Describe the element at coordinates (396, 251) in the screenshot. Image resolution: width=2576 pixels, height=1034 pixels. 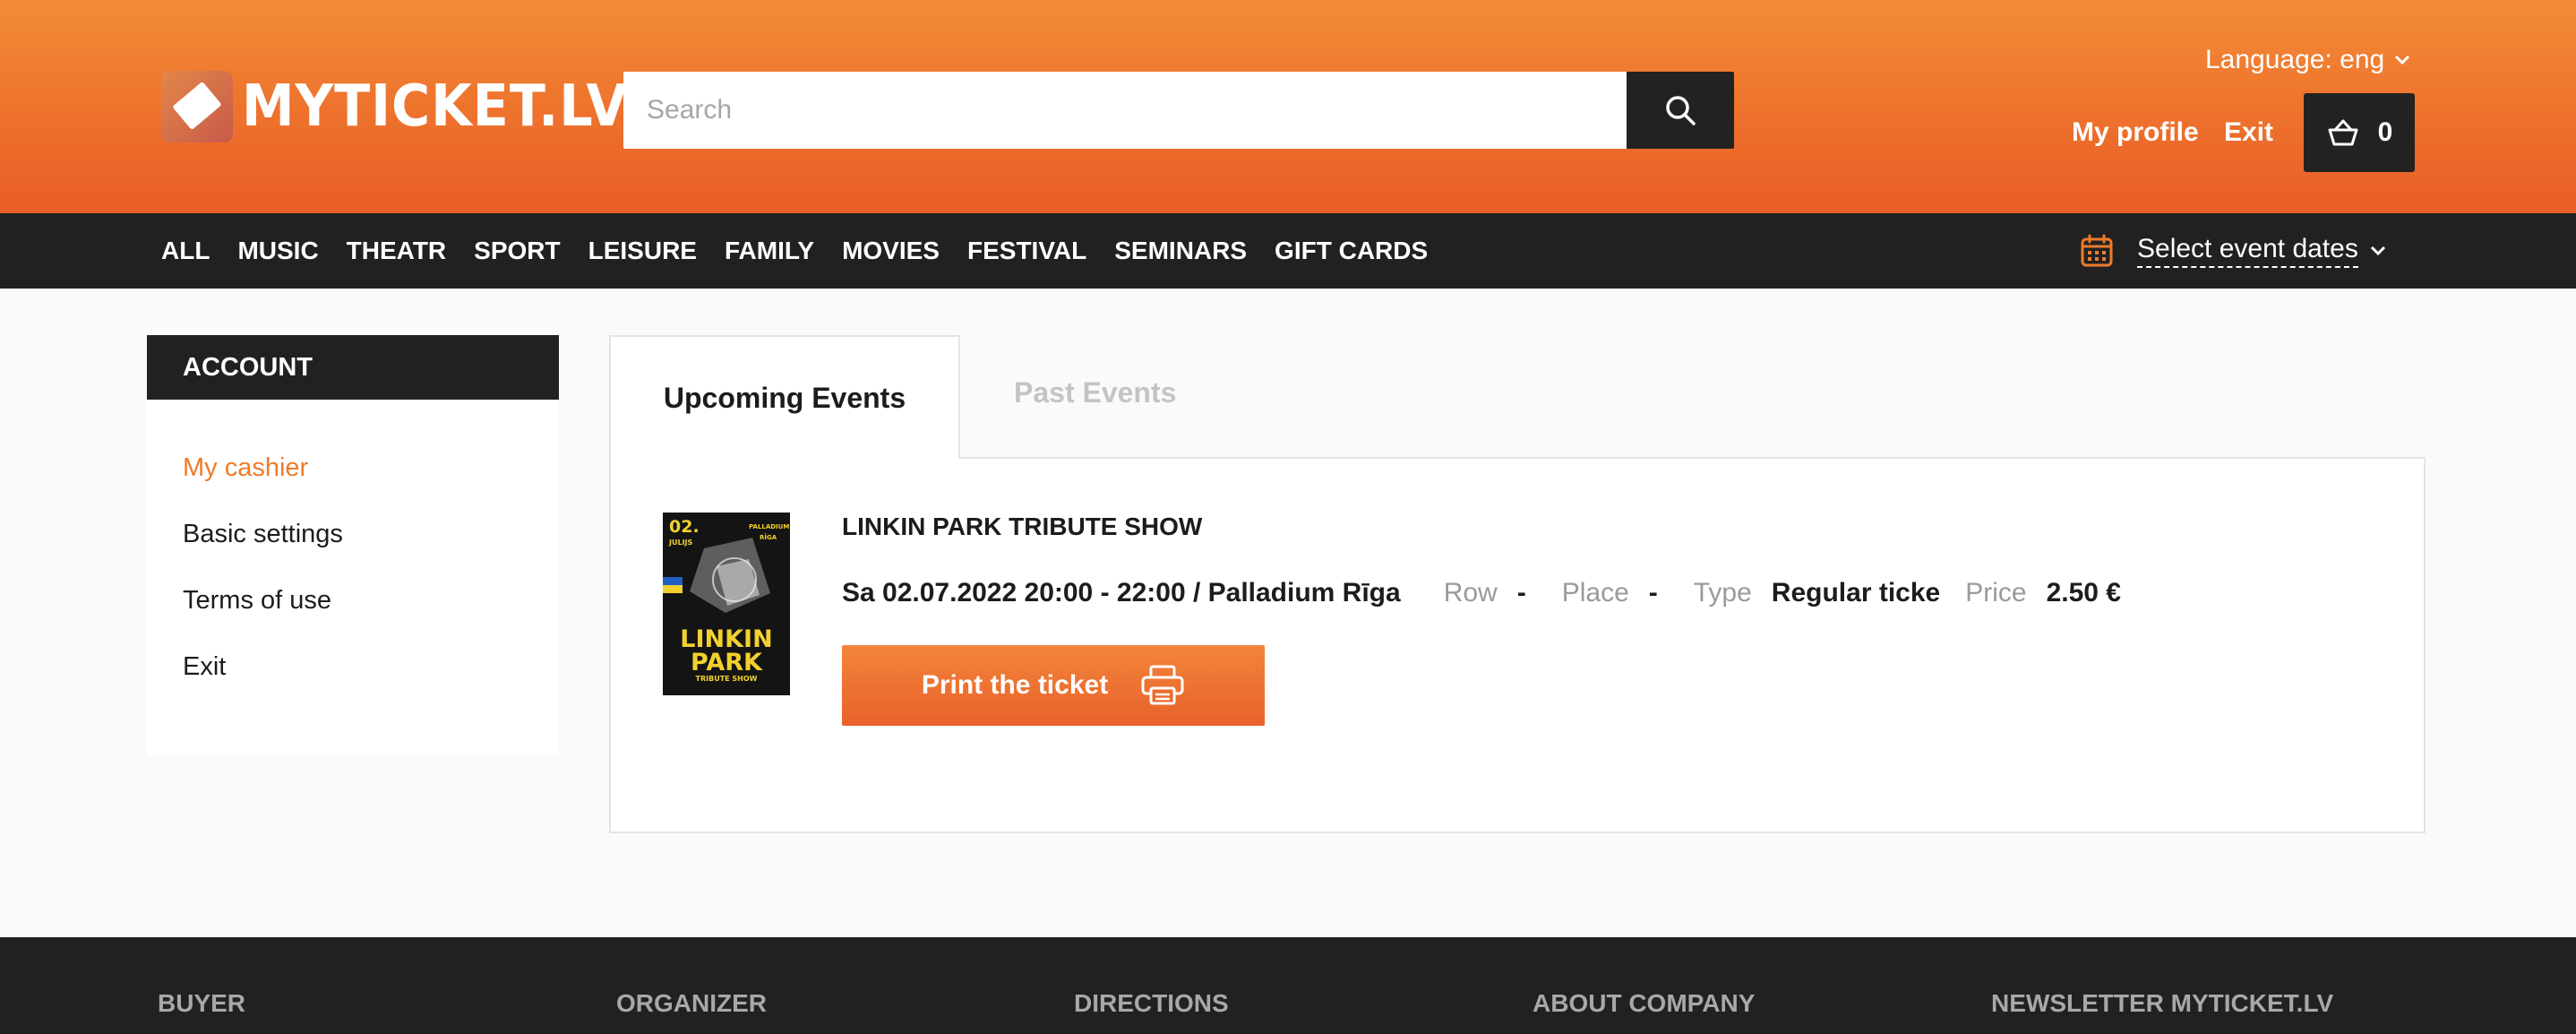
I see `nav-item-theatr: THEATR` at that location.